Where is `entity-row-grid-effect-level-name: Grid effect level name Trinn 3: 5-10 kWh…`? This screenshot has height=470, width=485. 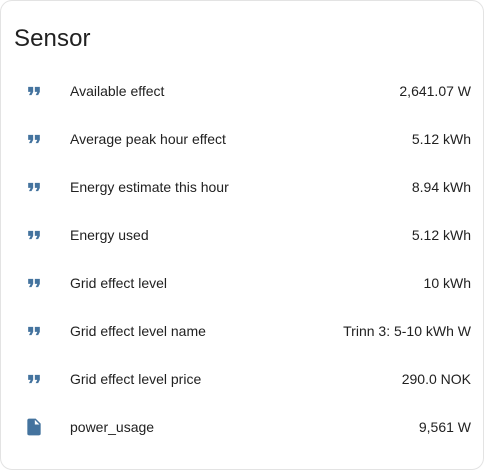
entity-row-grid-effect-level-name: Grid effect level name Trinn 3: 5-10 kWh… is located at coordinates (243, 331).